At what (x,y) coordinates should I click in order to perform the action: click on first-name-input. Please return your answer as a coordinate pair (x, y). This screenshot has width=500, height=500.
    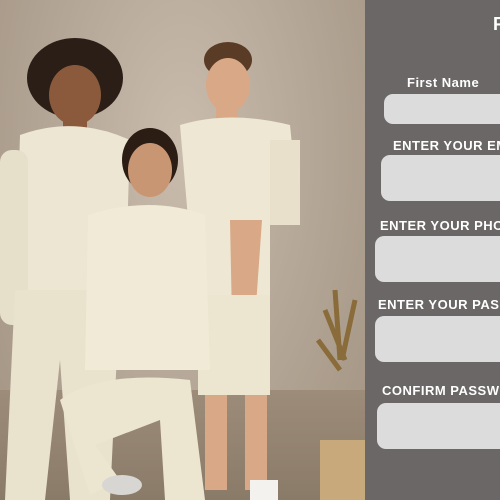
    Looking at the image, I should click on (442, 109).